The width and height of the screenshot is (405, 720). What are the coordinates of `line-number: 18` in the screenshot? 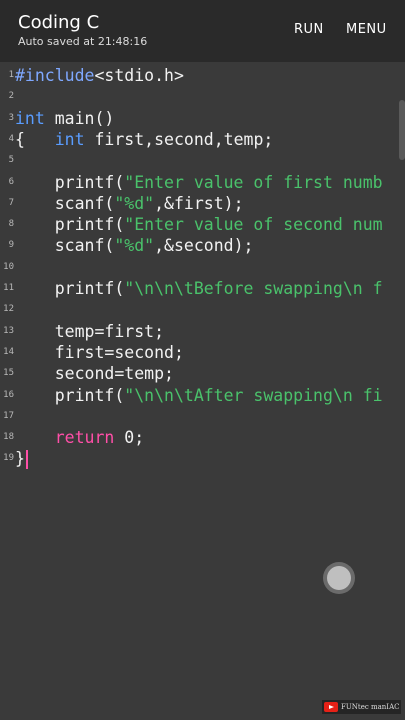 It's located at (8, 437).